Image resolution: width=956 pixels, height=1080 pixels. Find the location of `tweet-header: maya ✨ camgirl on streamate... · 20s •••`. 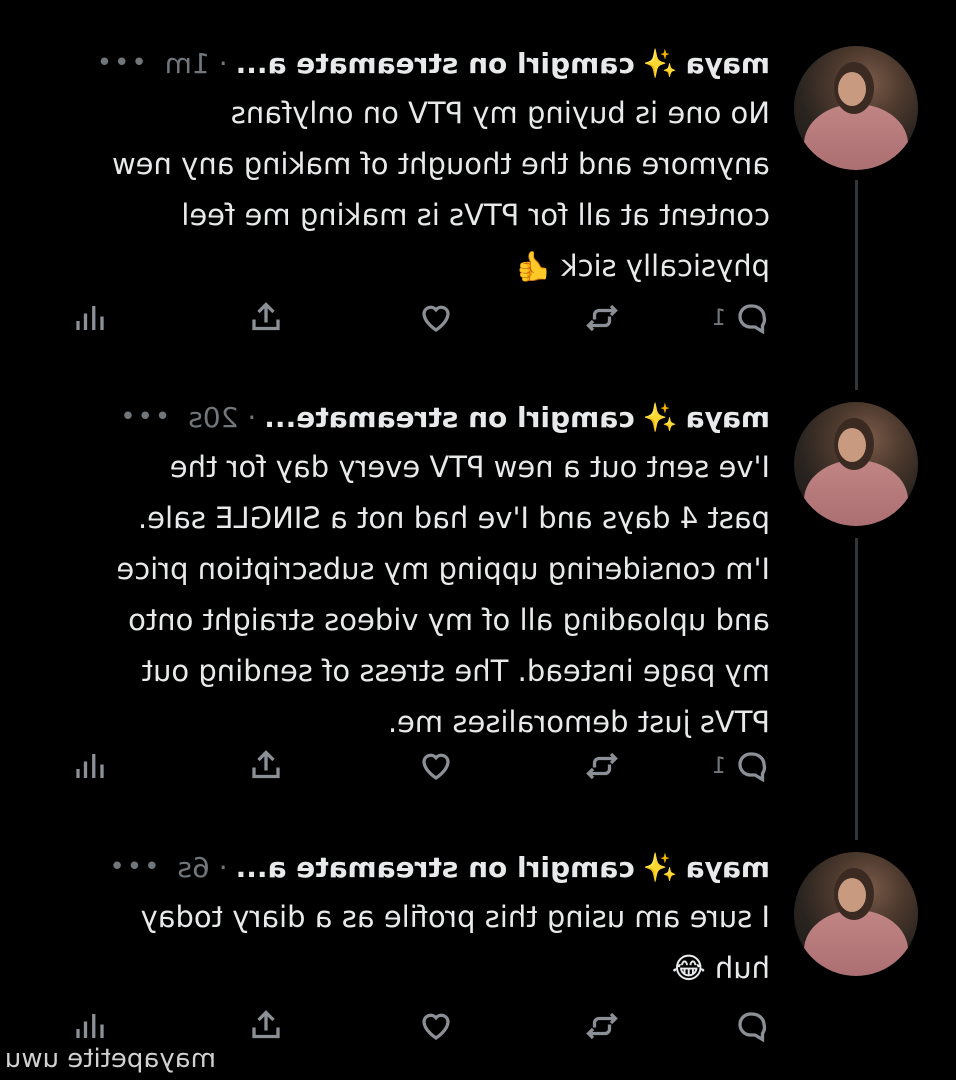

tweet-header: maya ✨ camgirl on streamate... · 20s ••• is located at coordinates (444, 417).